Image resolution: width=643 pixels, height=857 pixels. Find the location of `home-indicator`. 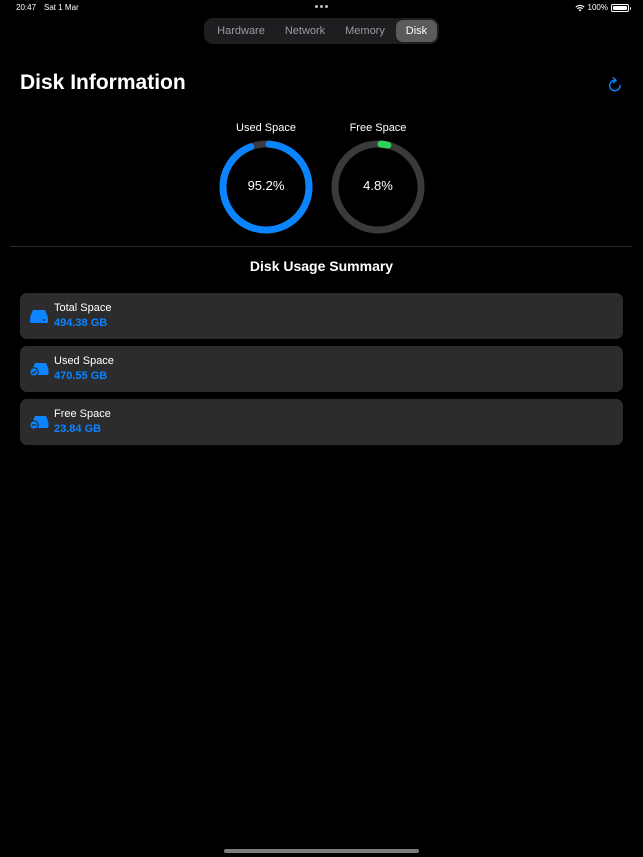

home-indicator is located at coordinates (321, 851).